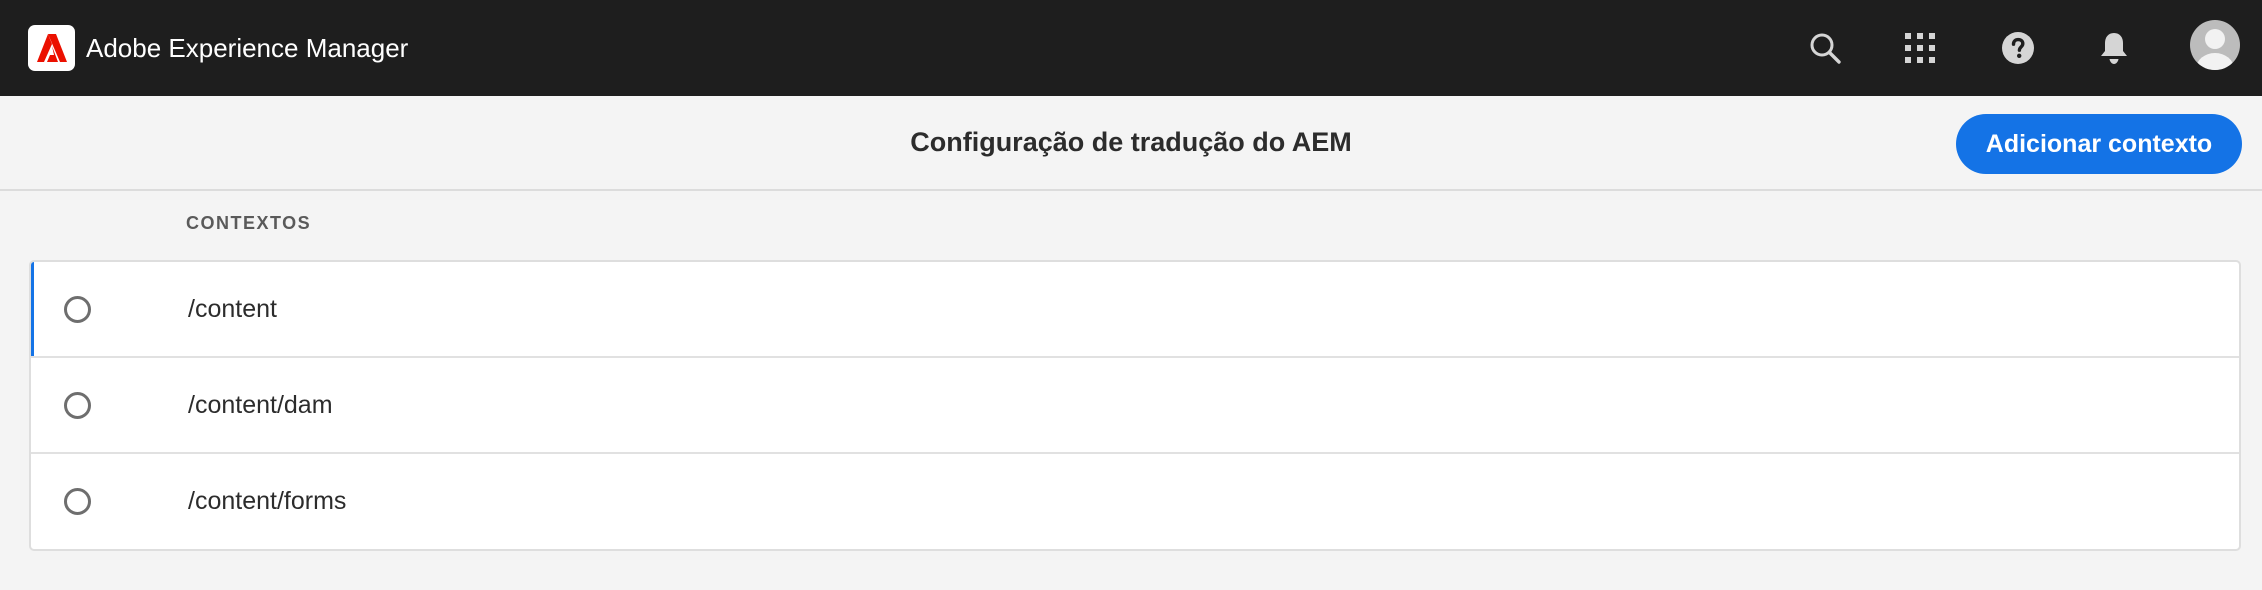  Describe the element at coordinates (2099, 144) in the screenshot. I see `add-context-button: Adicionar contexto` at that location.